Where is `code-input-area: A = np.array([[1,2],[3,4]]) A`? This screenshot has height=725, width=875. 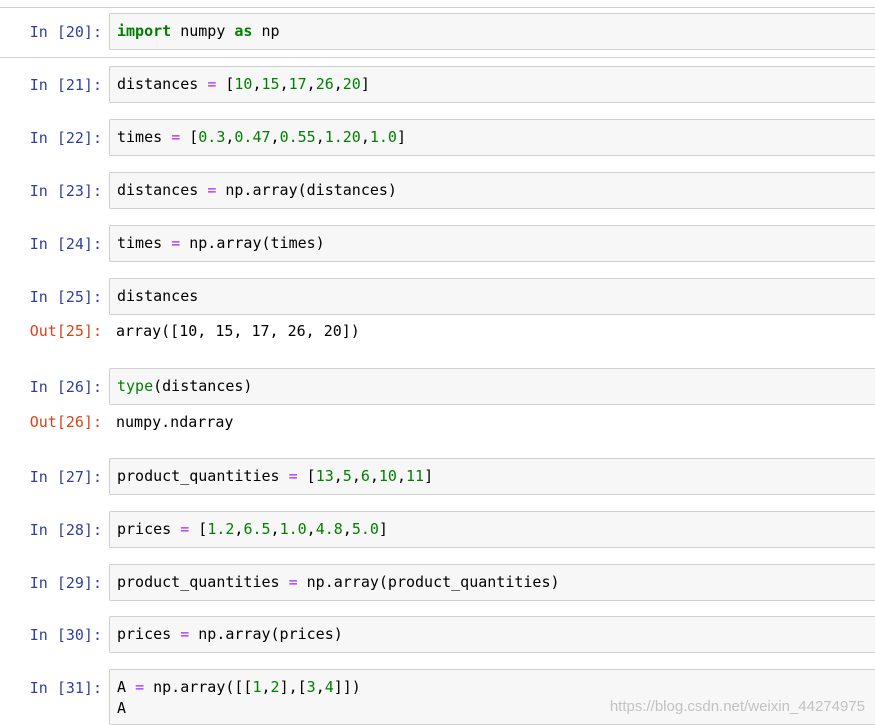
code-input-area: A = np.array([[1,2],[3,4]]) A is located at coordinates (492, 697).